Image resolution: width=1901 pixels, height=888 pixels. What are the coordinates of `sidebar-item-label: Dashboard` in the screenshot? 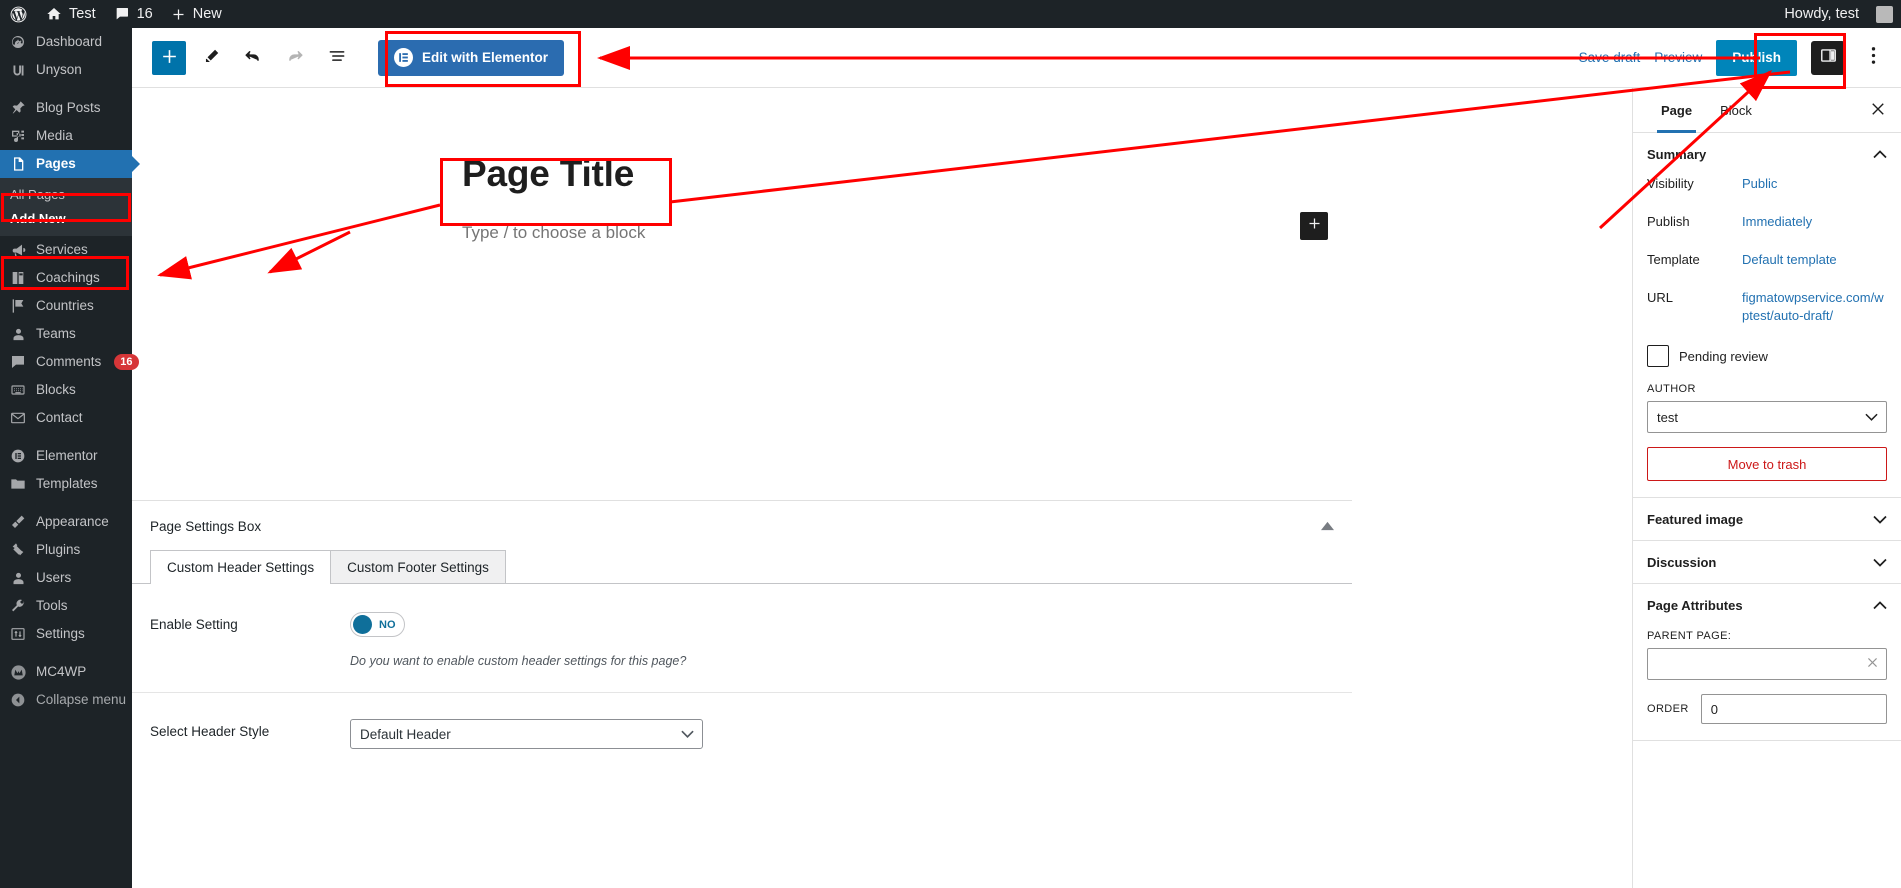 It's located at (69, 42).